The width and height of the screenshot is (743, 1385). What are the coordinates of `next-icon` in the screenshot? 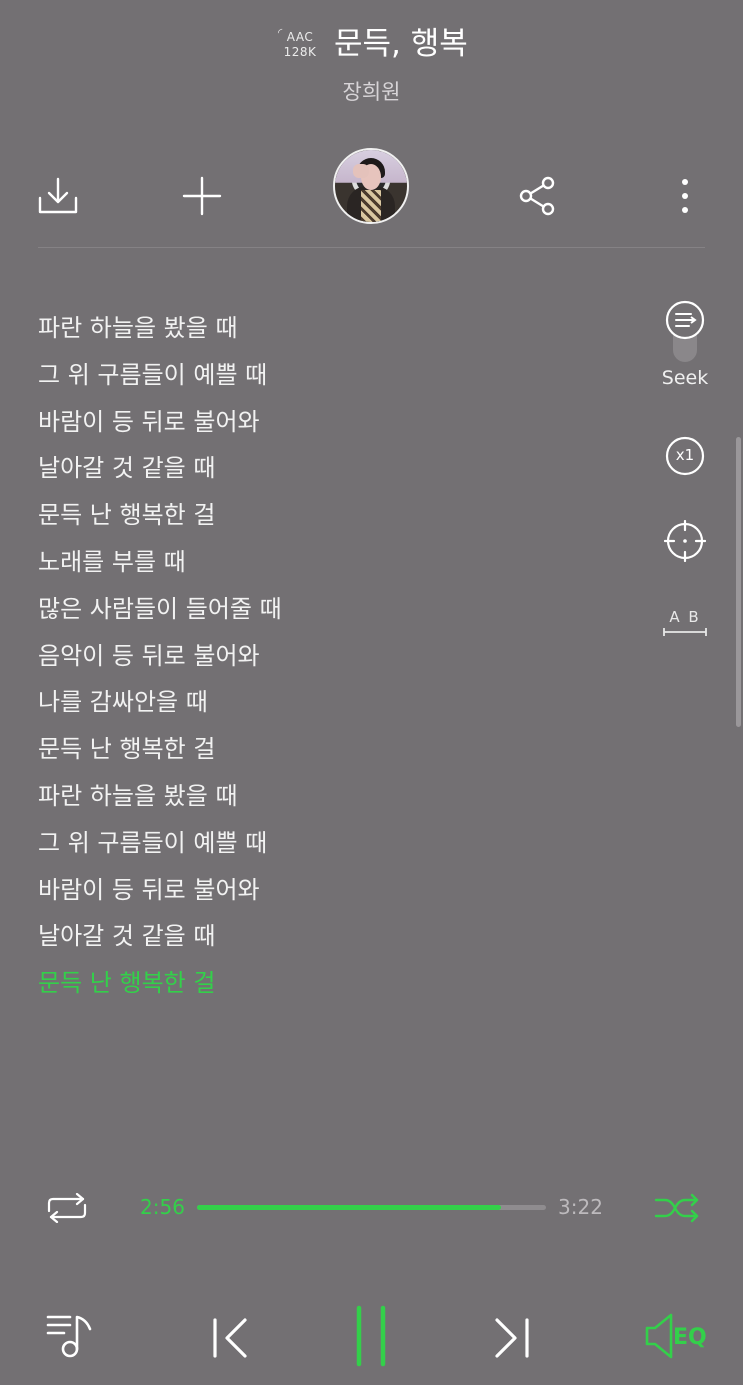 It's located at (512, 1338).